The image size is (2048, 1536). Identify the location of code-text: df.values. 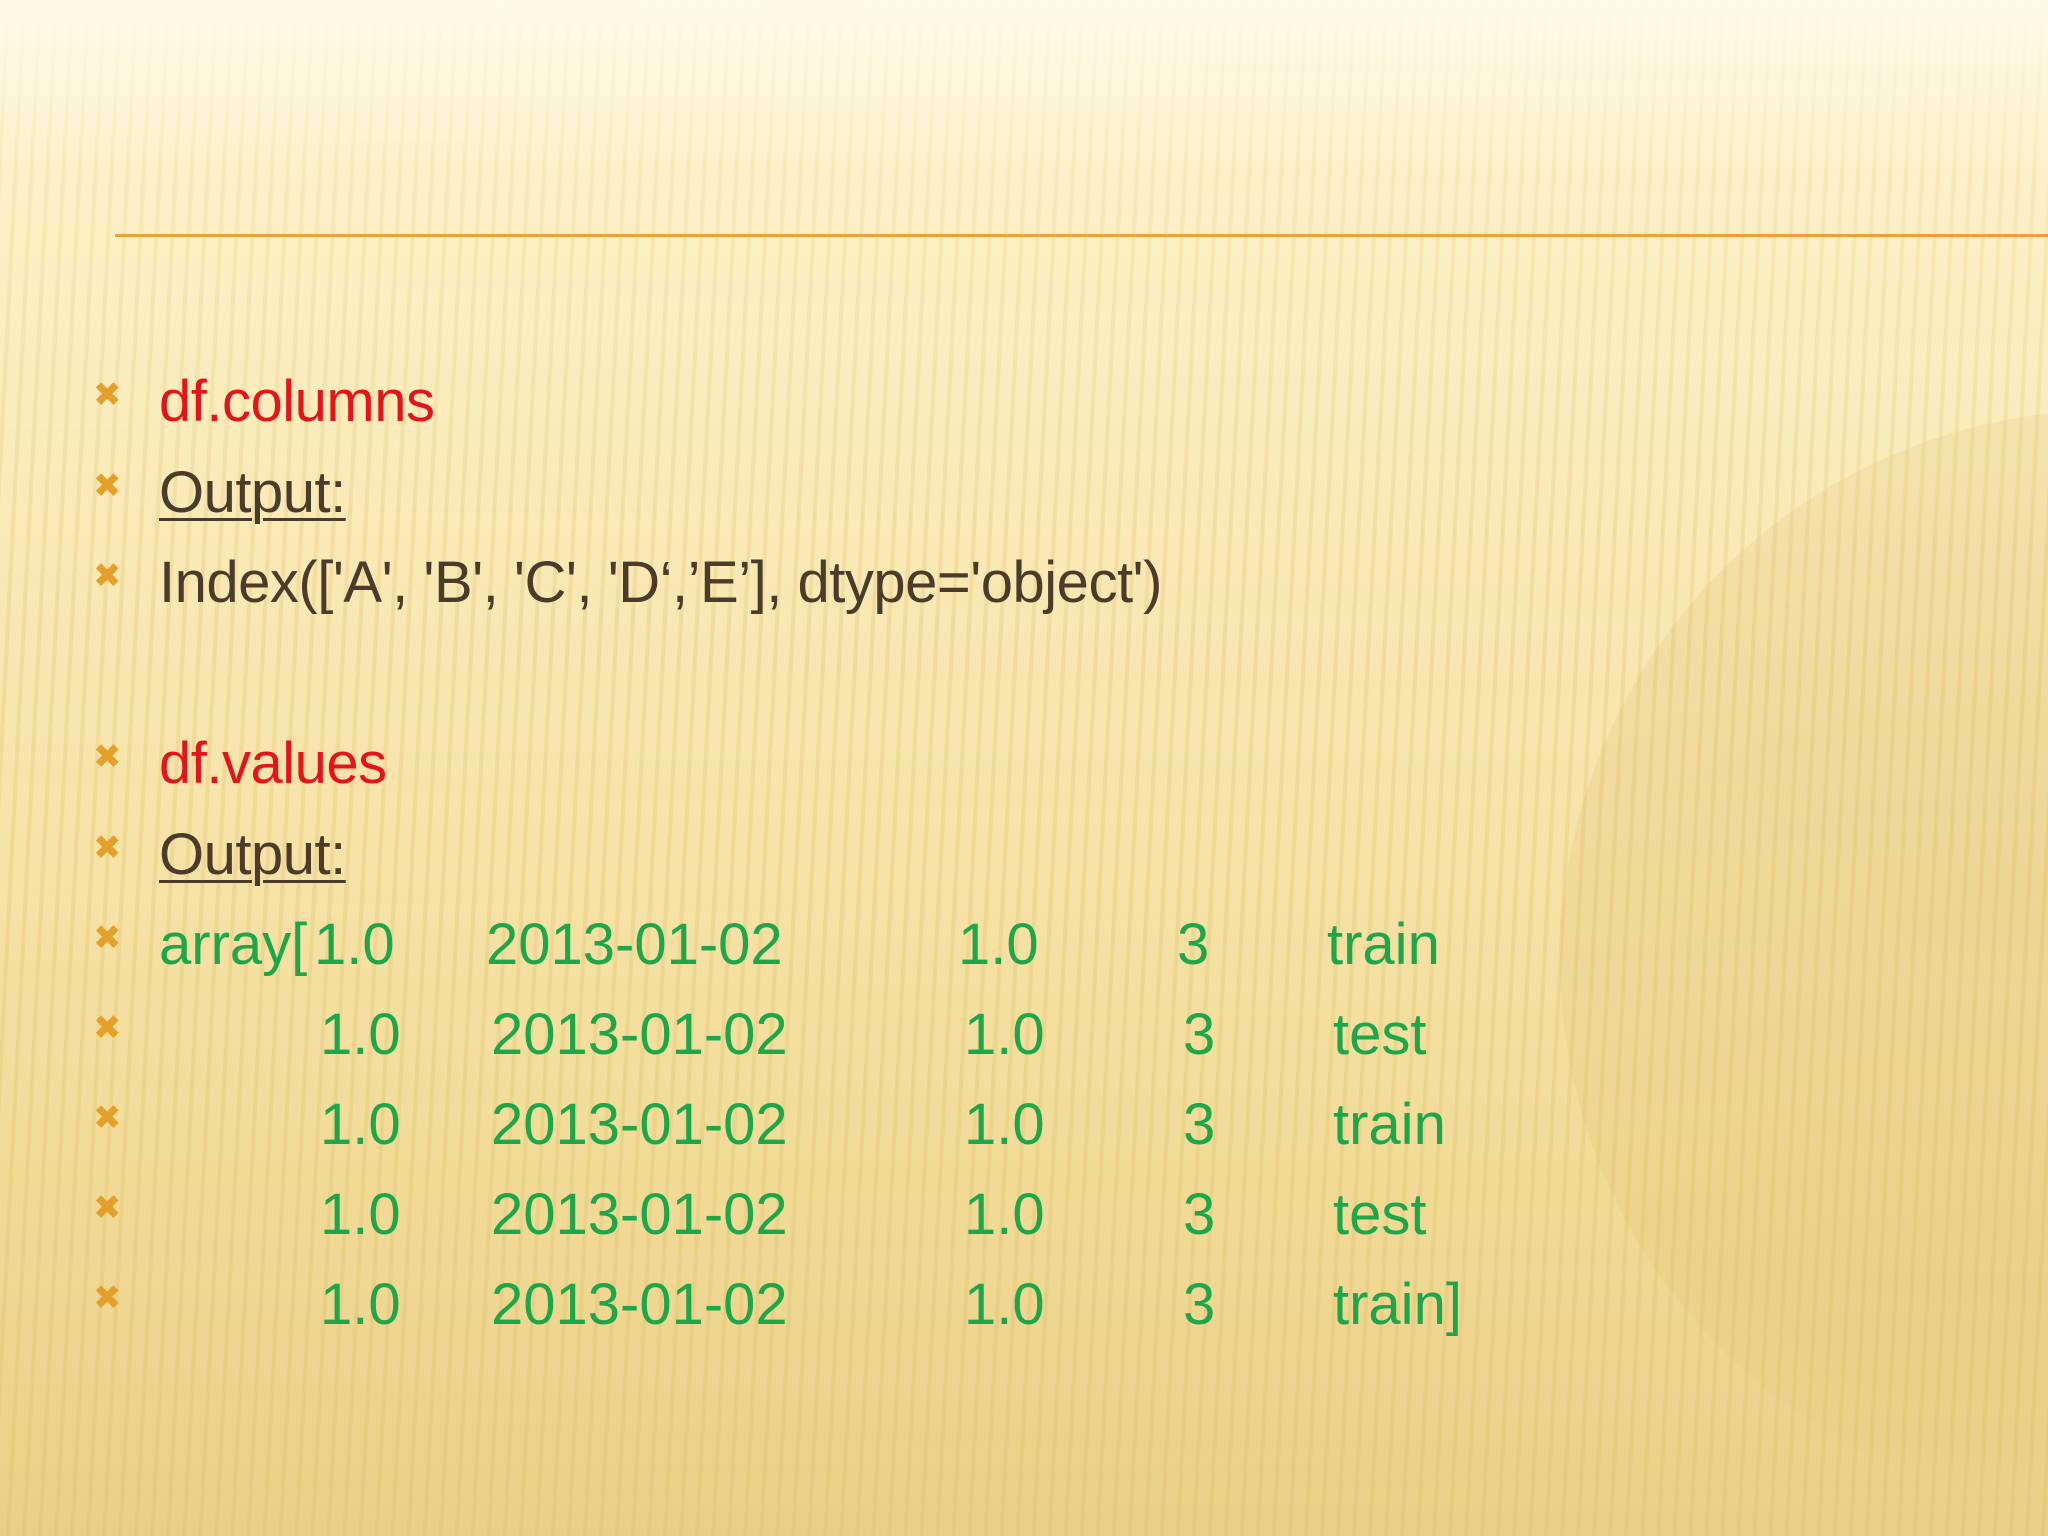
(273, 763).